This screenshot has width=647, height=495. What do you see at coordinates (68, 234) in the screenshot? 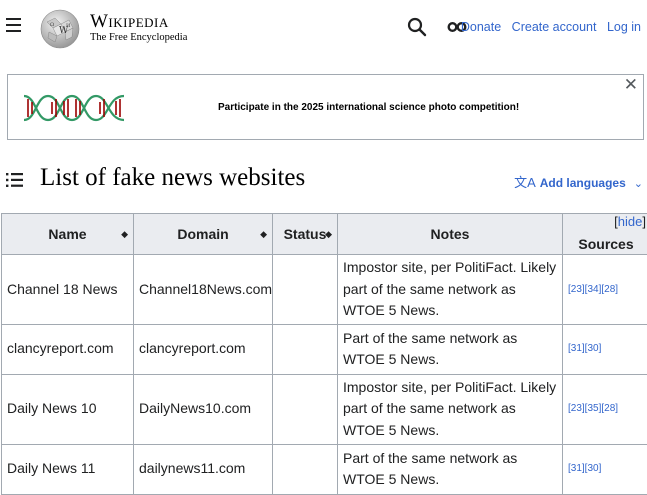
I see `column-header-name: Name◆` at bounding box center [68, 234].